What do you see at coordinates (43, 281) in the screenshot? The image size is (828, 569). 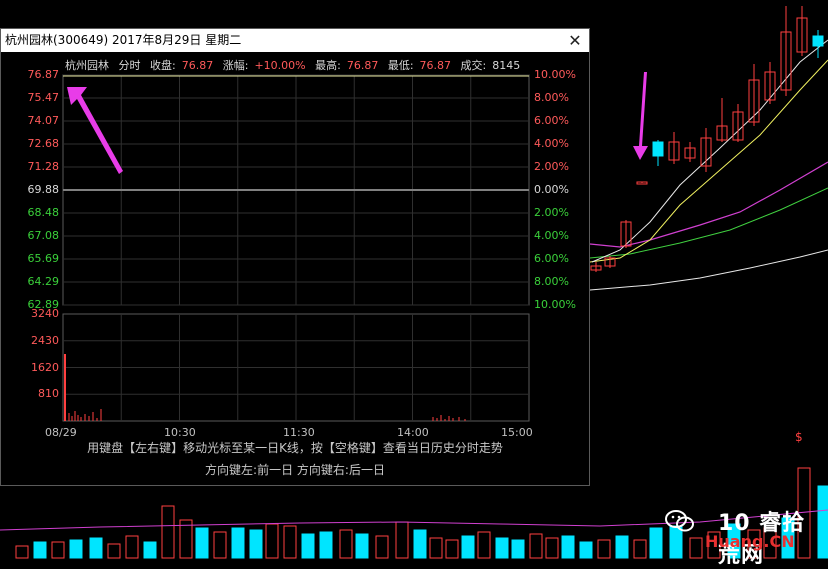 I see `price-tick-label: 64.29` at bounding box center [43, 281].